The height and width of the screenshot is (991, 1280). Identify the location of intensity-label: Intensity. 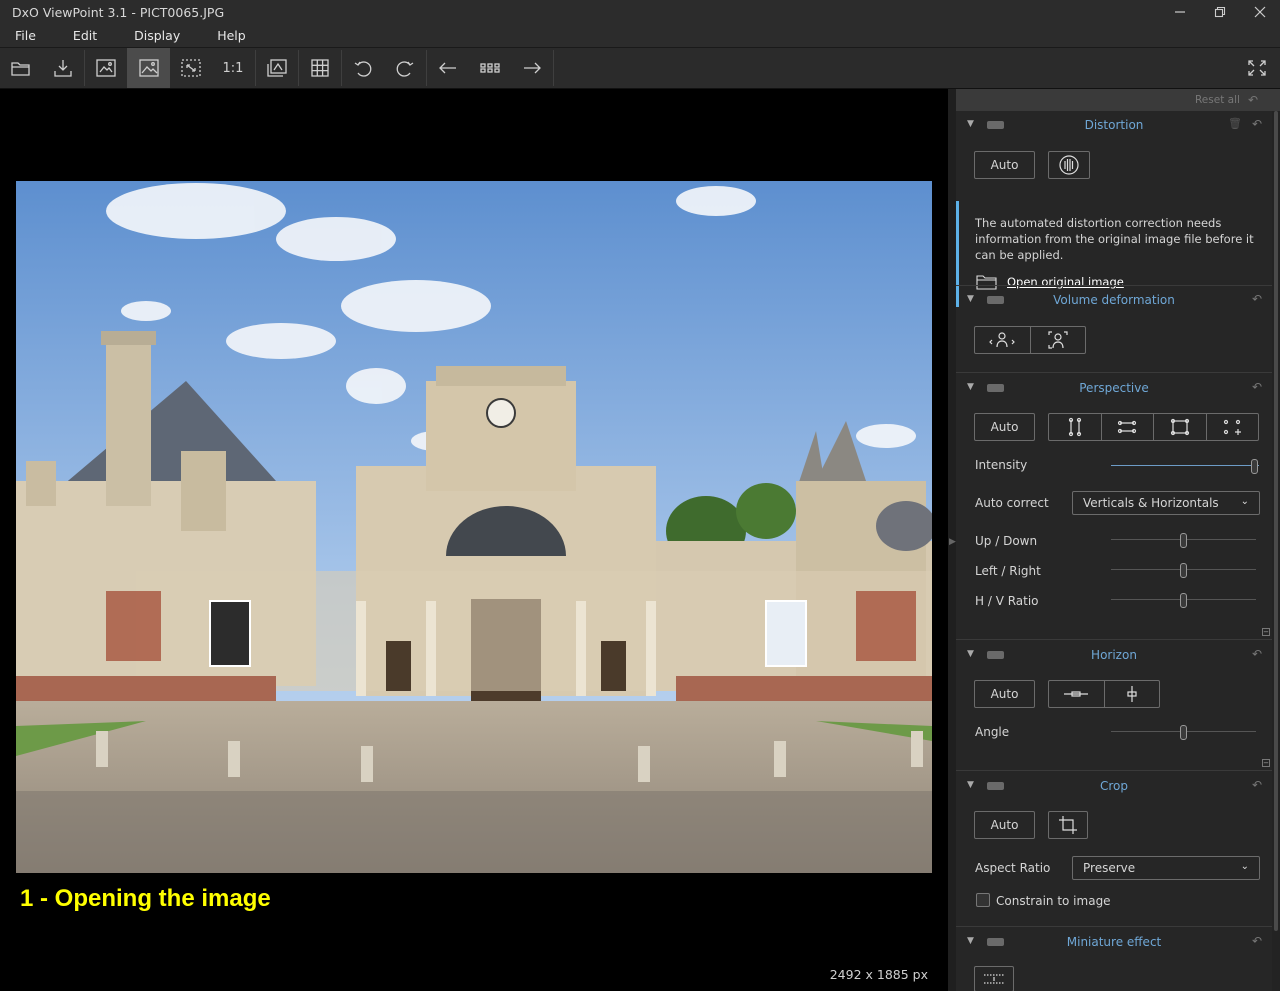
(1001, 465).